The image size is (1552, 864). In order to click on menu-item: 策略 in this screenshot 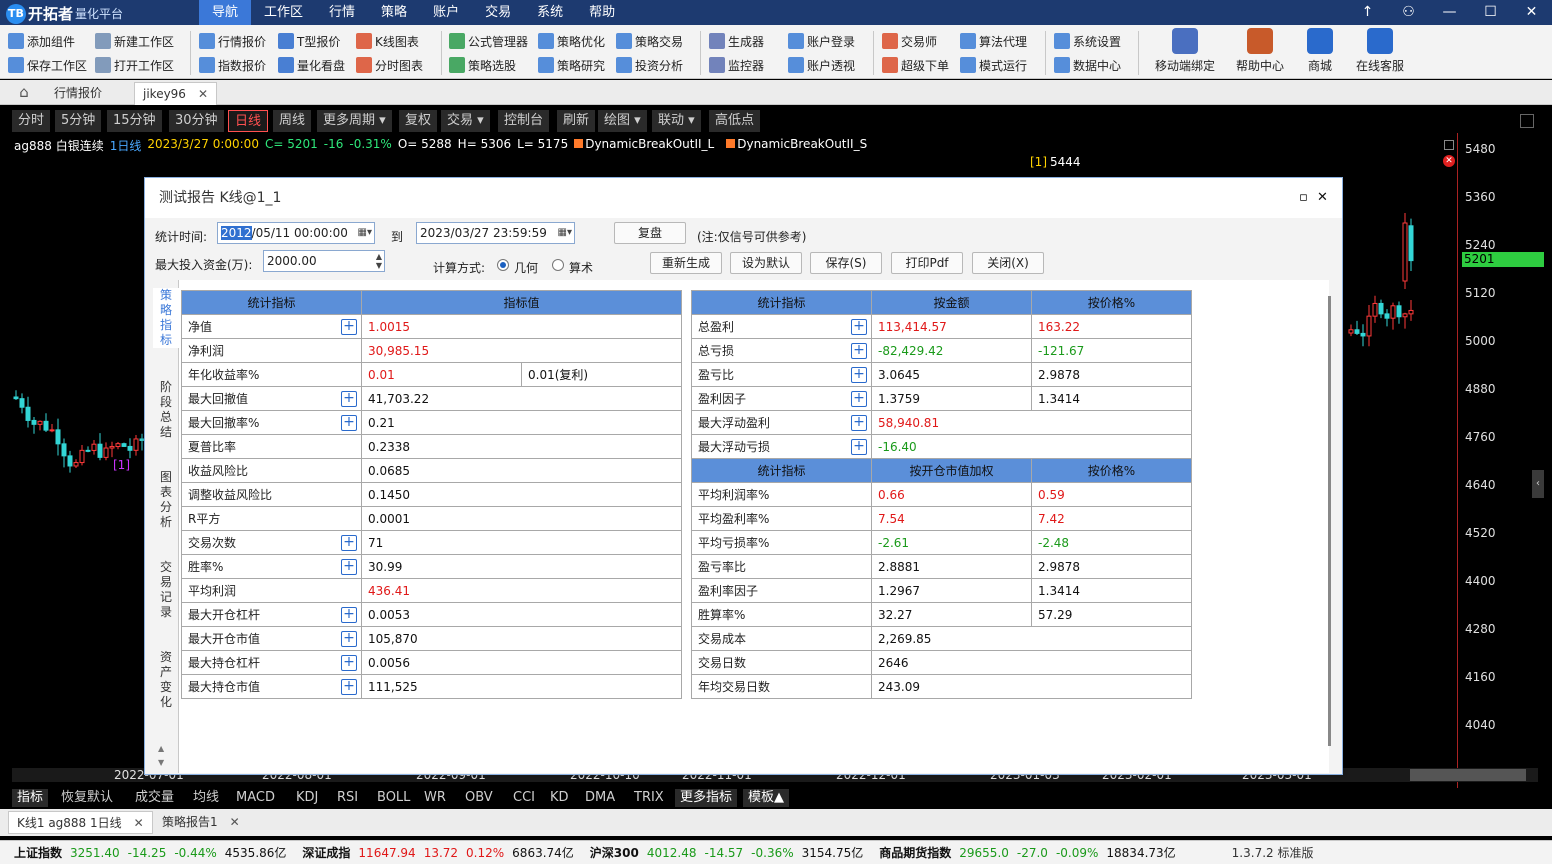, I will do `click(394, 12)`.